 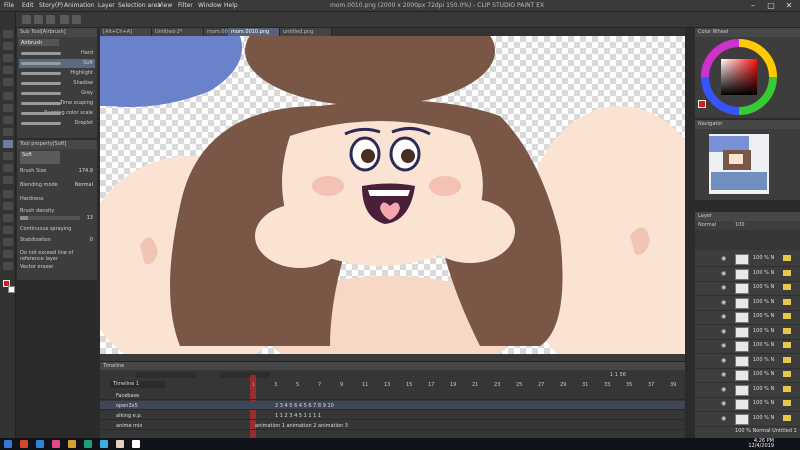 What do you see at coordinates (50, 19) in the screenshot?
I see `save-icon` at bounding box center [50, 19].